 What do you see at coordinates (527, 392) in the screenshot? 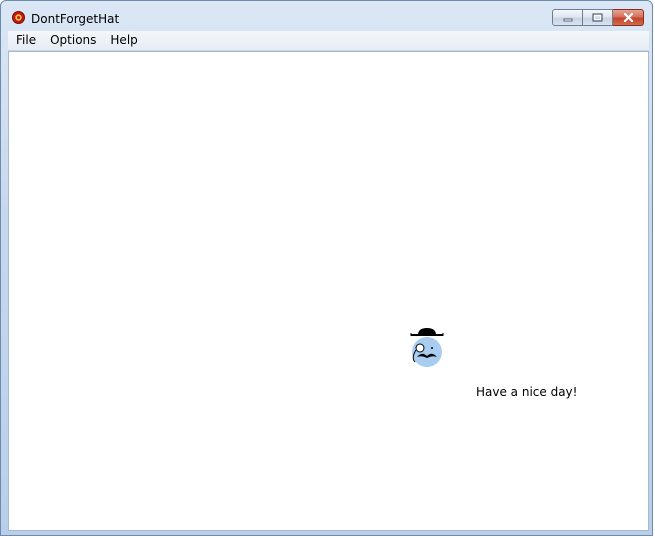
I see `greeting-message: Have a nice day!` at bounding box center [527, 392].